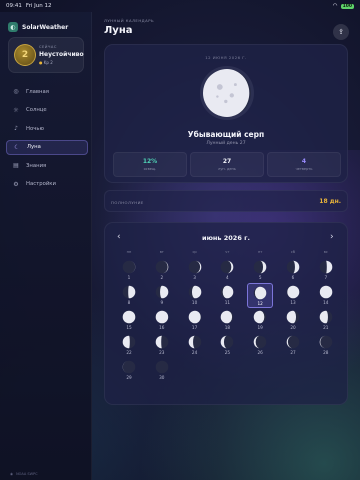 The height and width of the screenshot is (480, 360). Describe the element at coordinates (227, 327) in the screenshot. I see `calendar-day-number: 18` at that location.